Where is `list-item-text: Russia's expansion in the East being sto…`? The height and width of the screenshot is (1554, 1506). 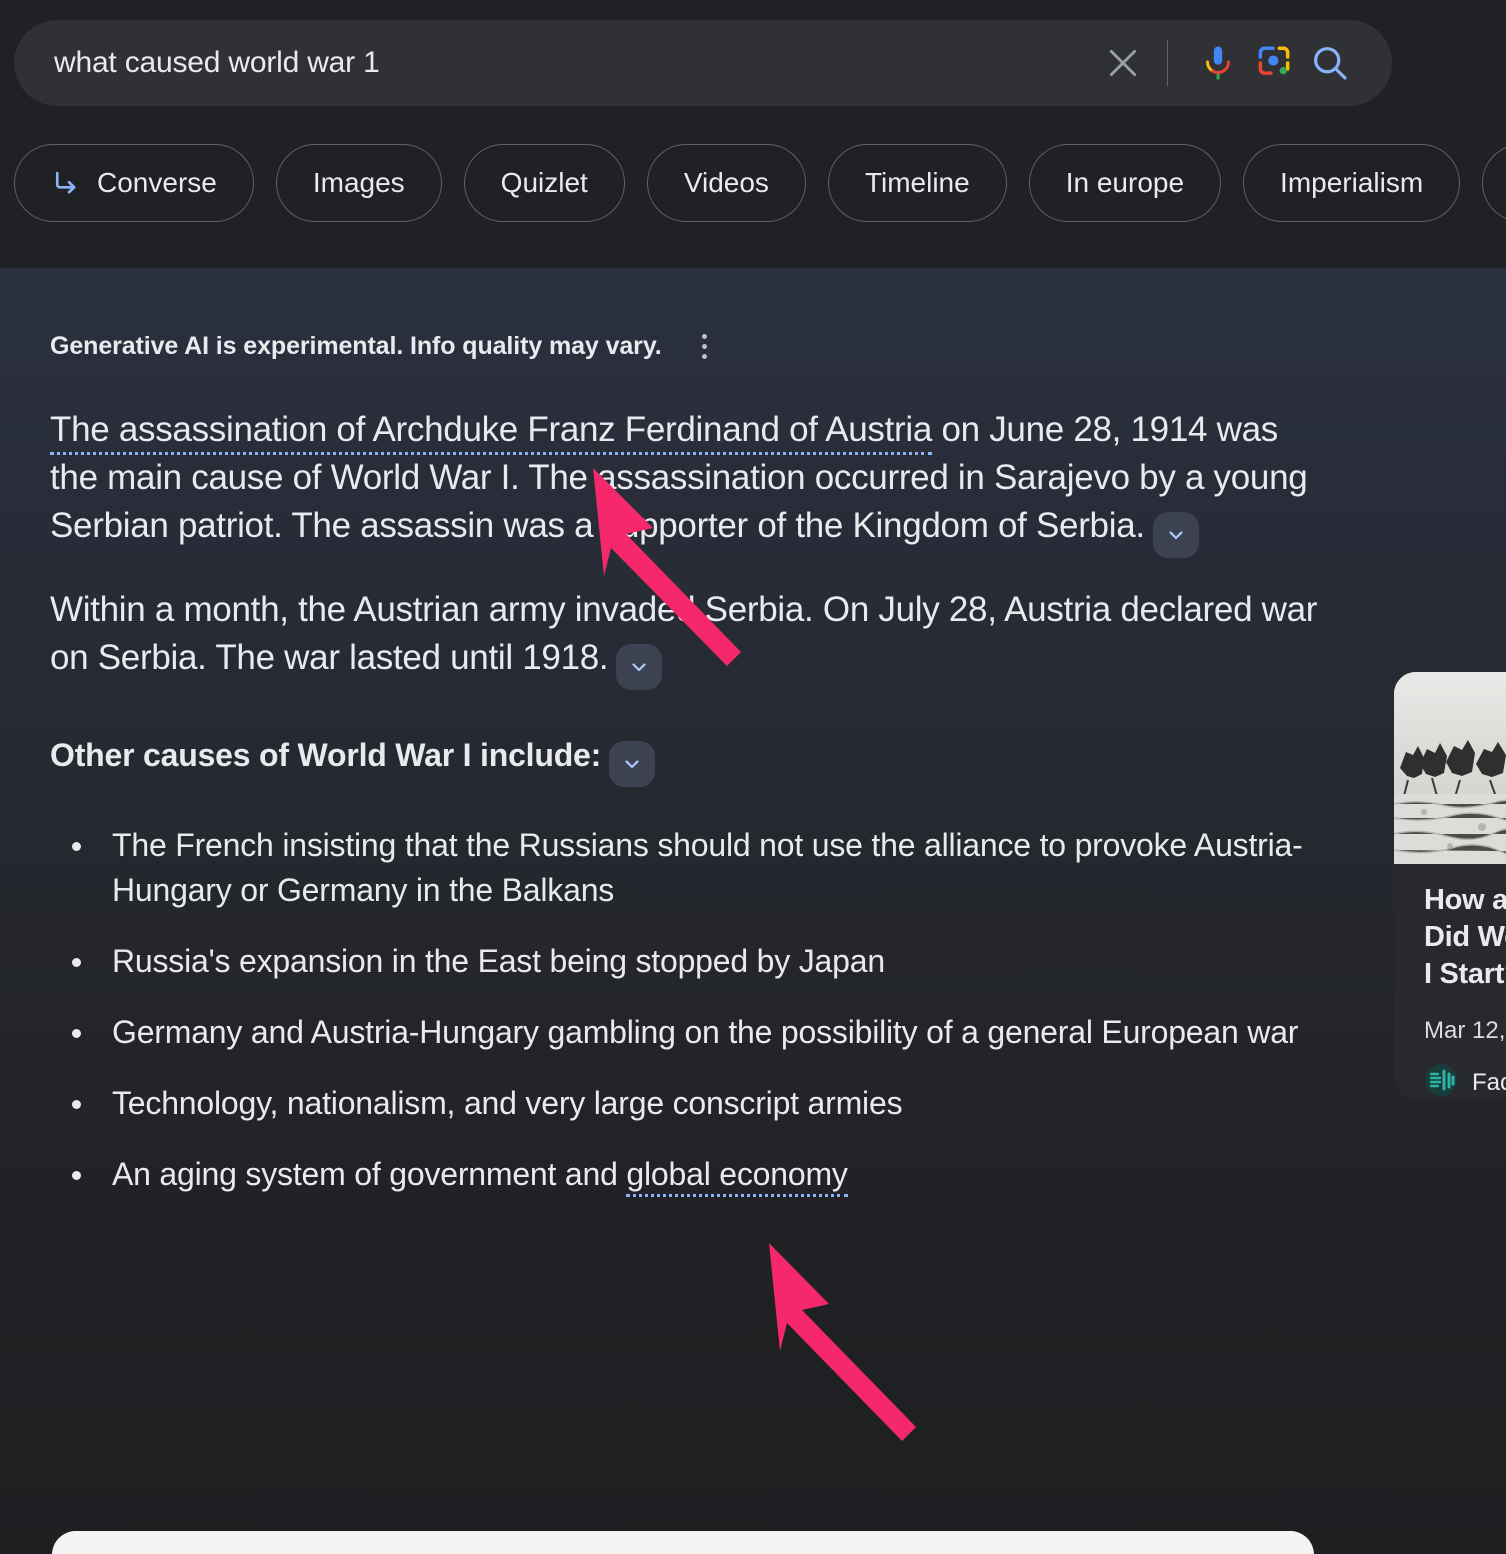
list-item-text: Russia's expansion in the East being sto… is located at coordinates (498, 961).